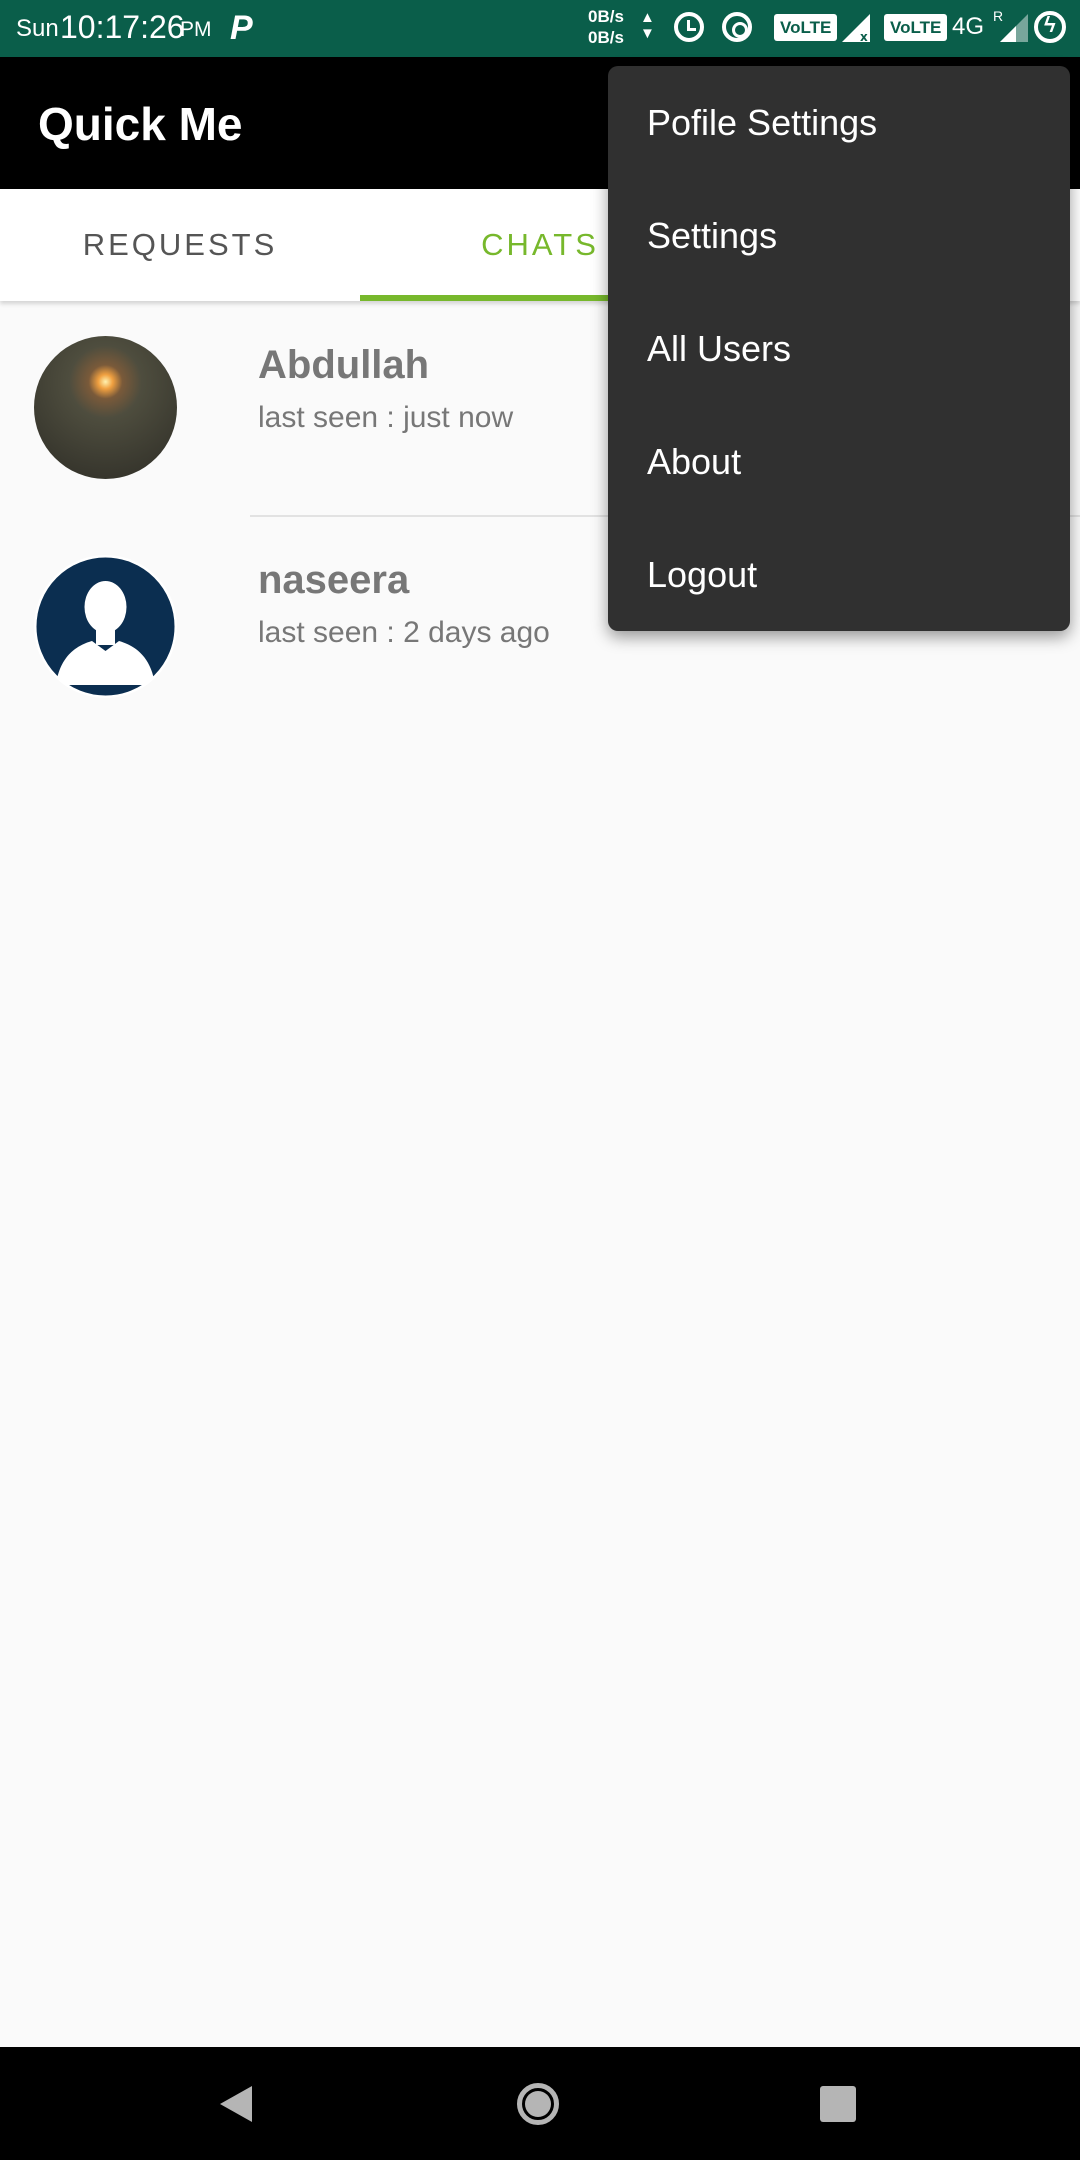  I want to click on chat-last-seen: last seen : just now, so click(386, 417).